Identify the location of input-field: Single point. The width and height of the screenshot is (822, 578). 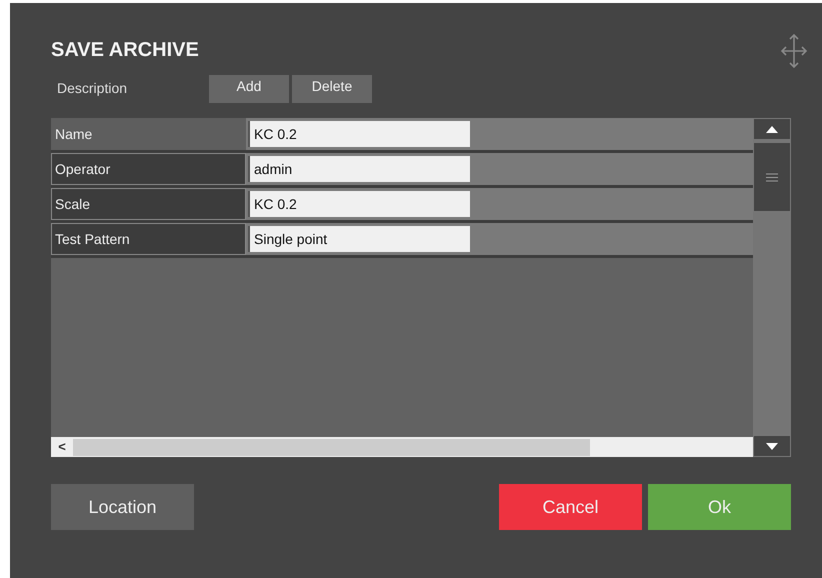
(359, 239).